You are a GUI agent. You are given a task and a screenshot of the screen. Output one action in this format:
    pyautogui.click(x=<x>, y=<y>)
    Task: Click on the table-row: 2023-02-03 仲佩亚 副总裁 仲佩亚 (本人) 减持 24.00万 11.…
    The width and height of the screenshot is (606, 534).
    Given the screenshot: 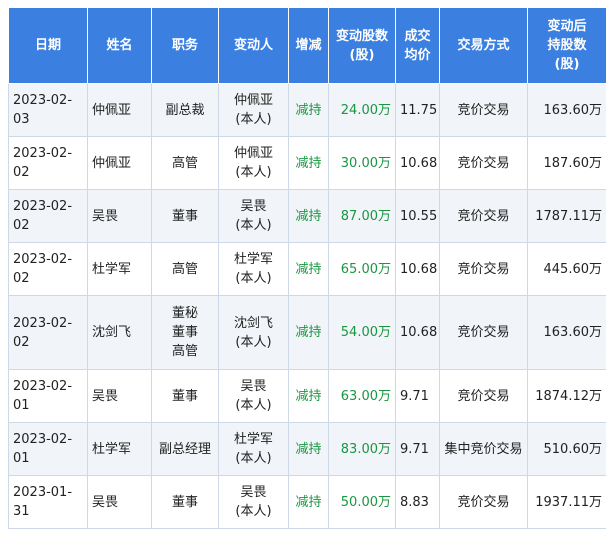 What is the action you would take?
    pyautogui.click(x=307, y=110)
    